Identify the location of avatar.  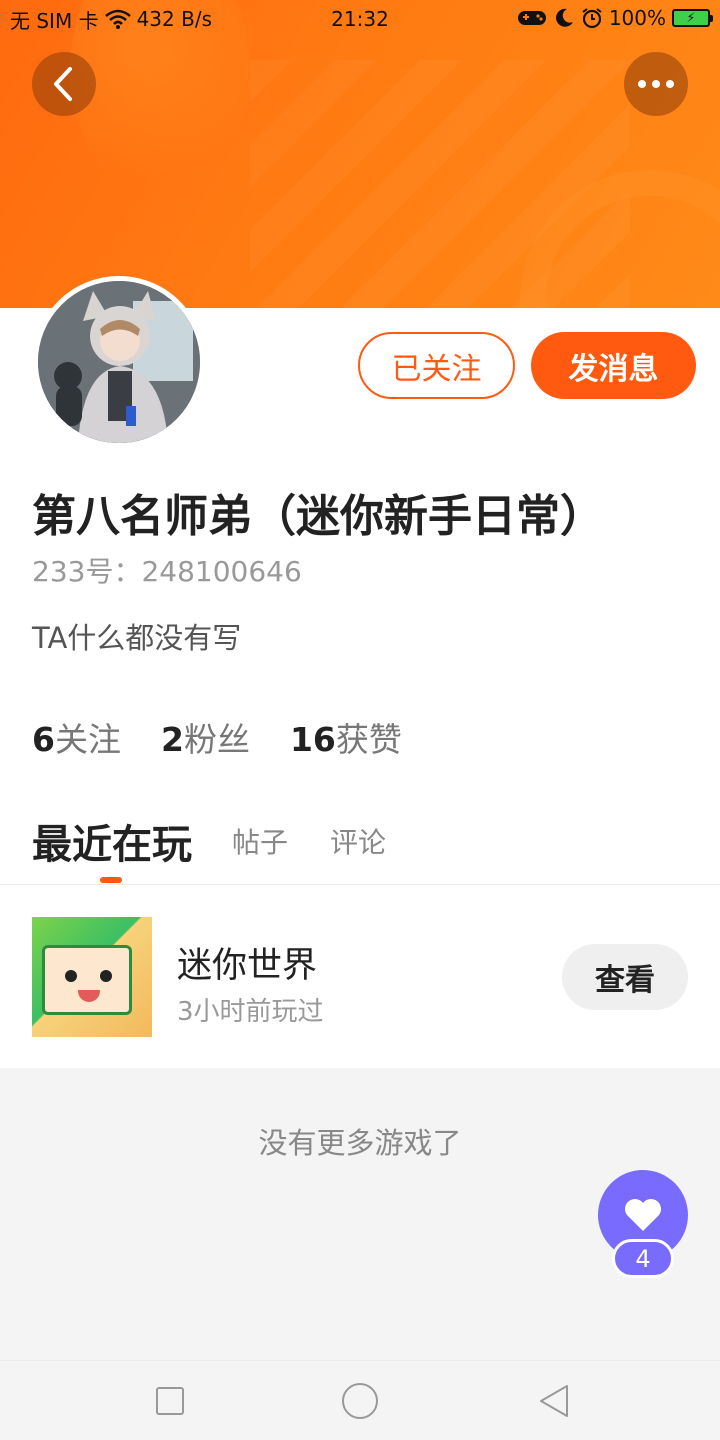
(119, 362).